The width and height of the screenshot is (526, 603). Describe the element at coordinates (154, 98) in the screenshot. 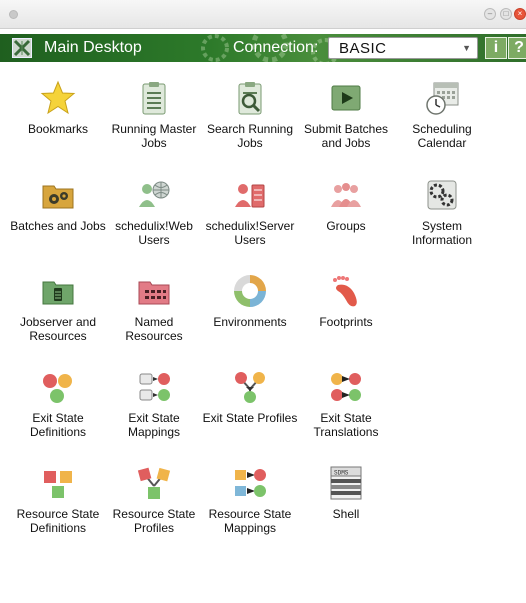

I see `clipboard-list-icon` at that location.